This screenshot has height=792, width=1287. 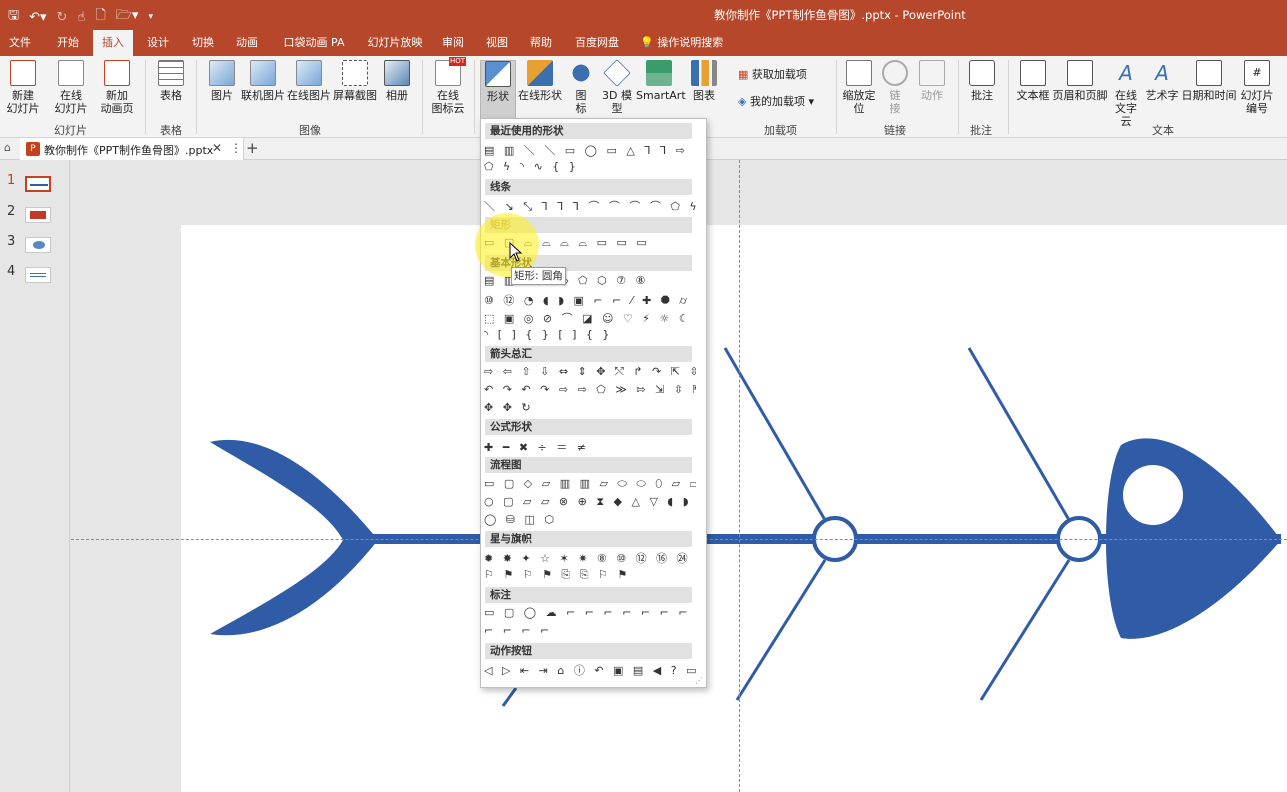 I want to click on tab-file: 文件, so click(x=20, y=43).